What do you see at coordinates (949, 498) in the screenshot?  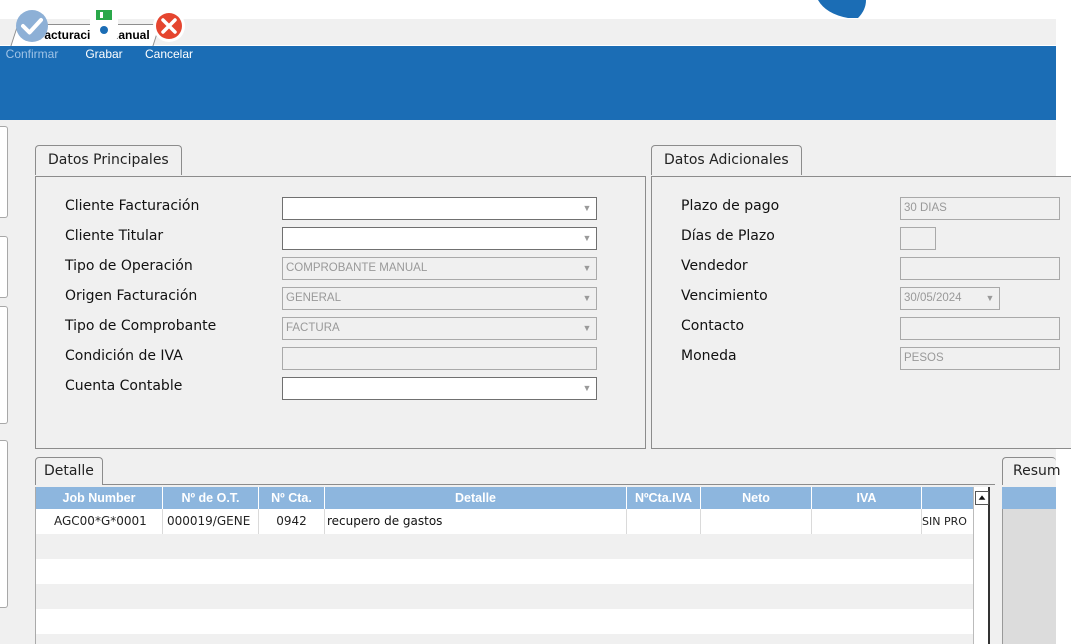 I see `col-header-extra` at bounding box center [949, 498].